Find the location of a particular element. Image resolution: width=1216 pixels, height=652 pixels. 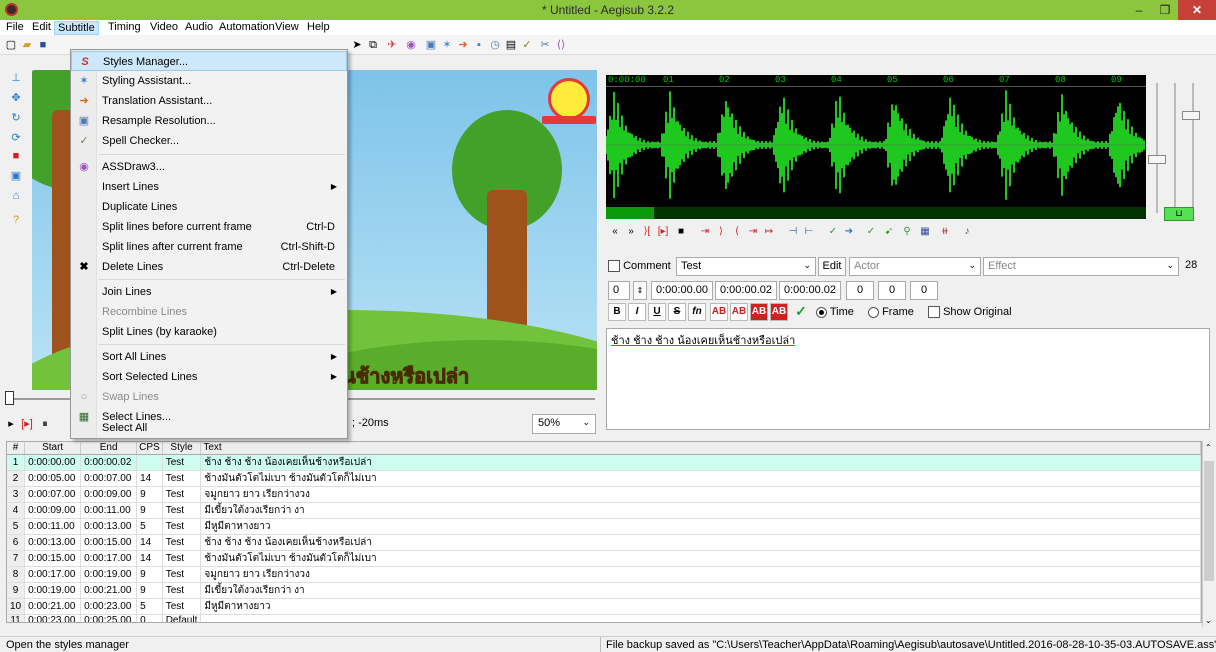

menu-item-recombine-lines: Recombine Lines is located at coordinates (209, 312).